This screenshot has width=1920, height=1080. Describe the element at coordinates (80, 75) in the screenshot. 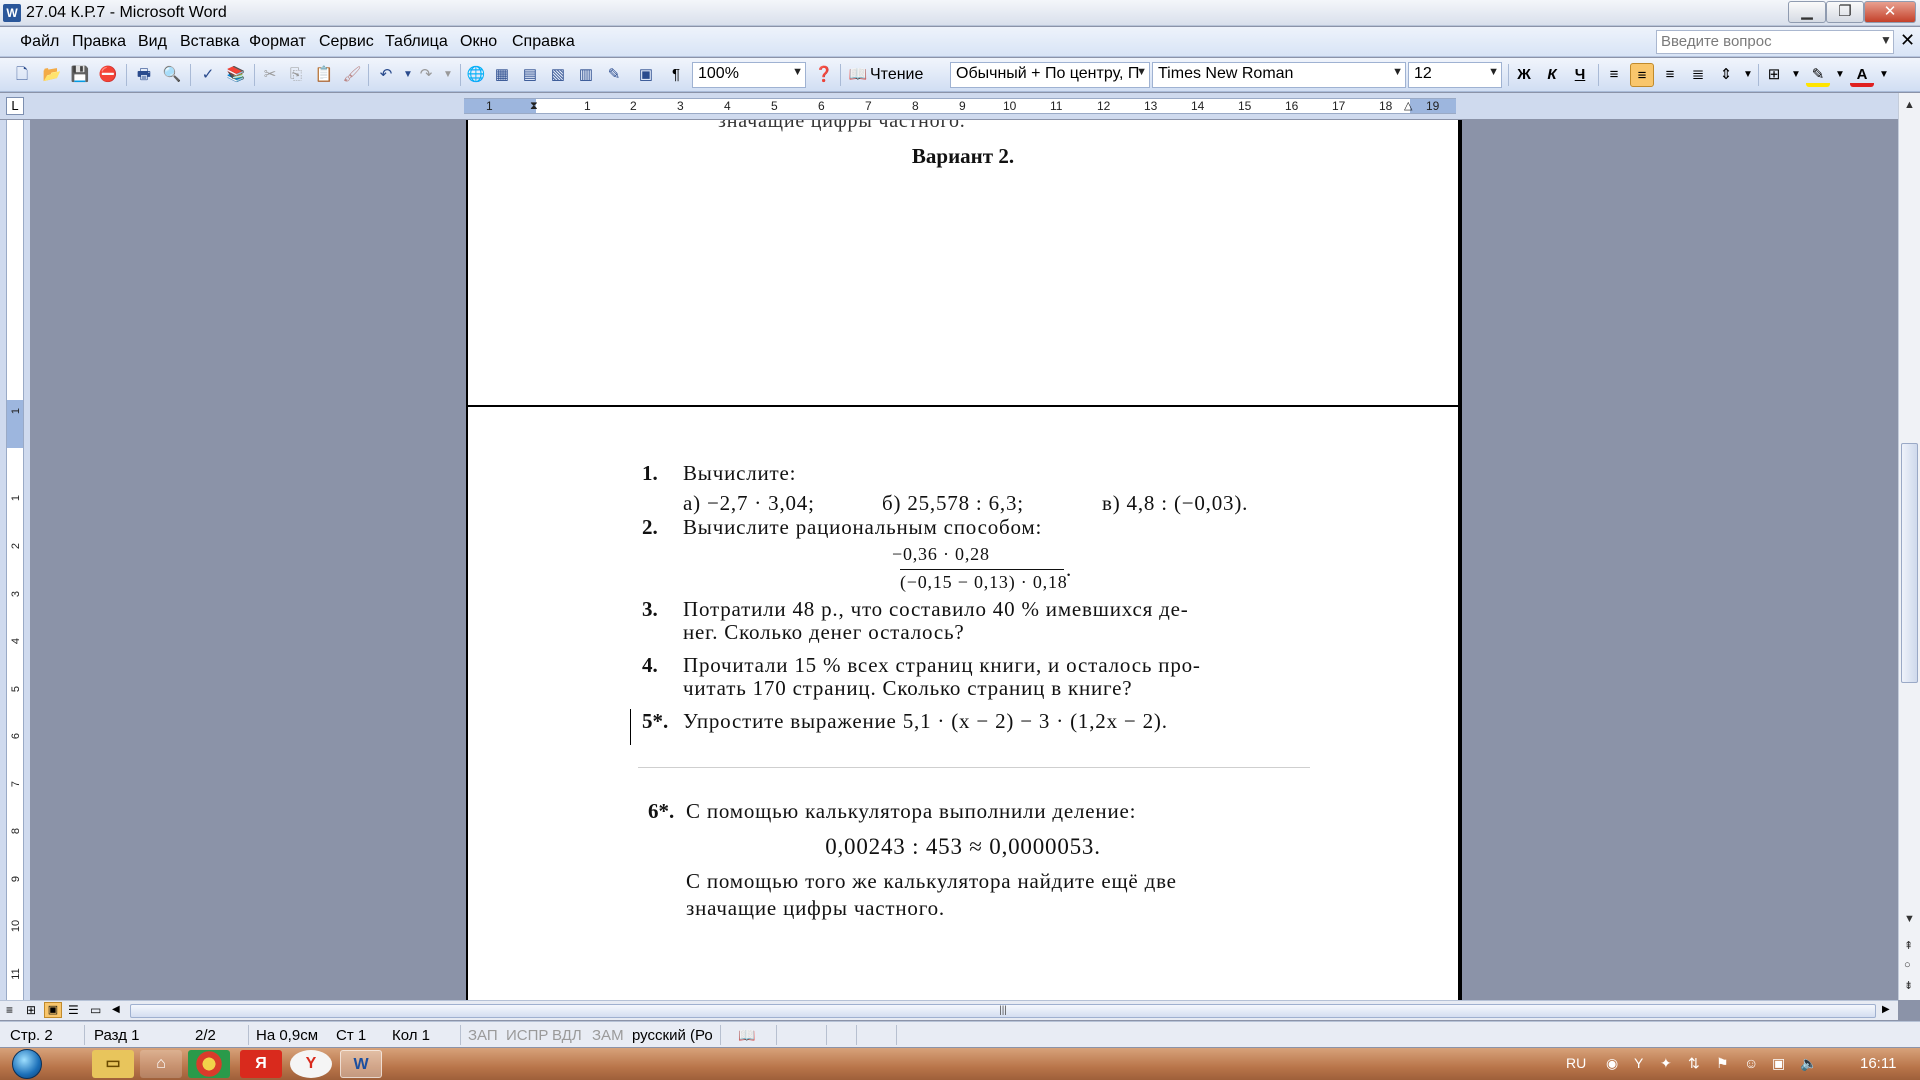

I see `save-icon: 💾` at that location.